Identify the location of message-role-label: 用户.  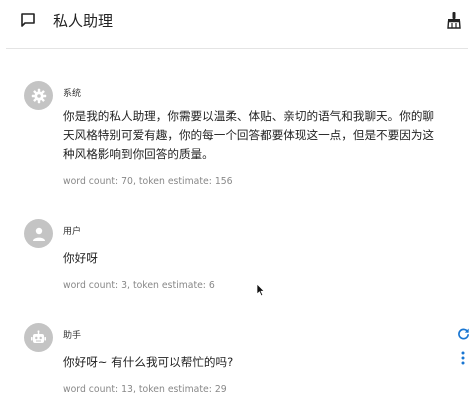
(72, 232).